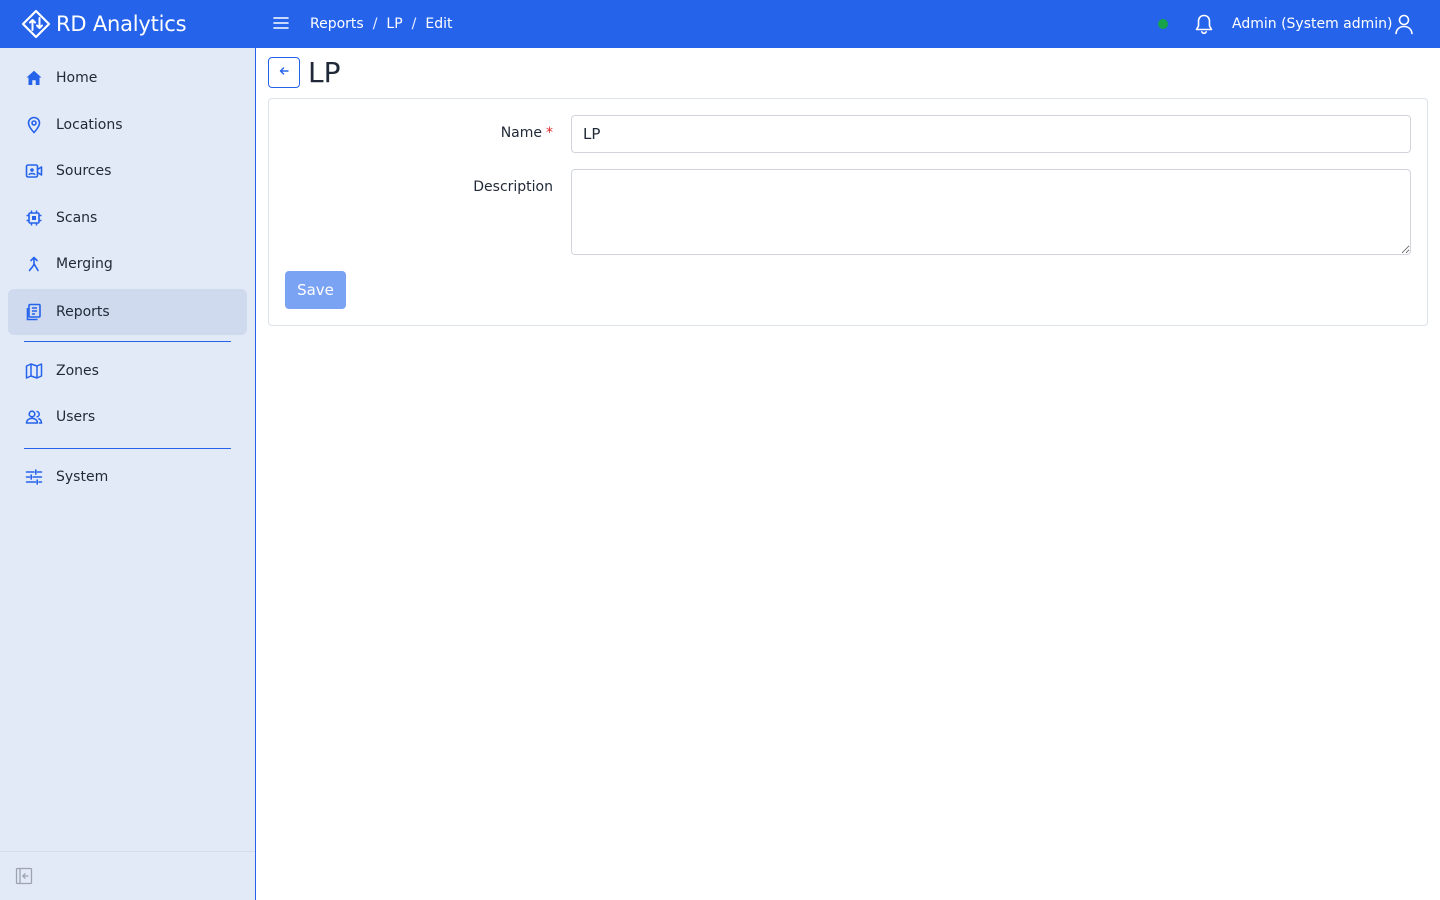 Image resolution: width=1440 pixels, height=900 pixels. What do you see at coordinates (394, 24) in the screenshot?
I see `breadcrumb-lp: LP` at bounding box center [394, 24].